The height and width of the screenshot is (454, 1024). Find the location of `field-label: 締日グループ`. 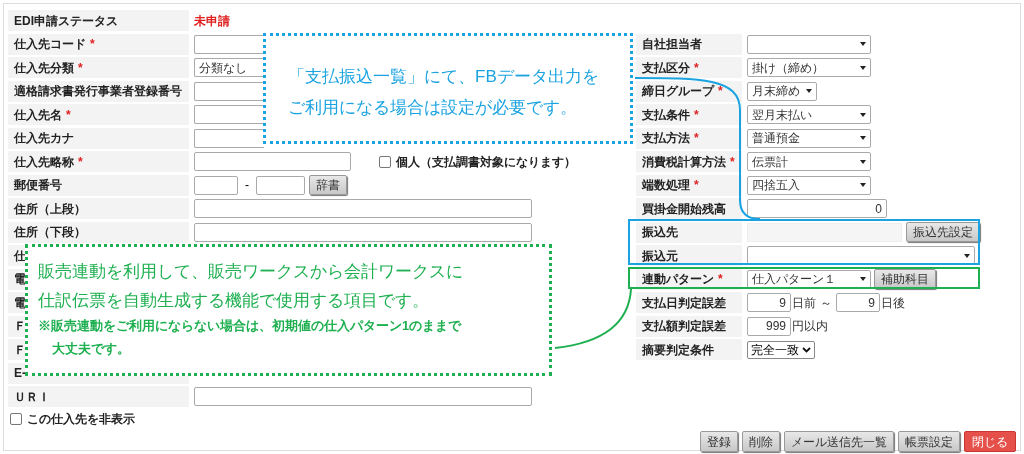

field-label: 締日グループ is located at coordinates (678, 91).